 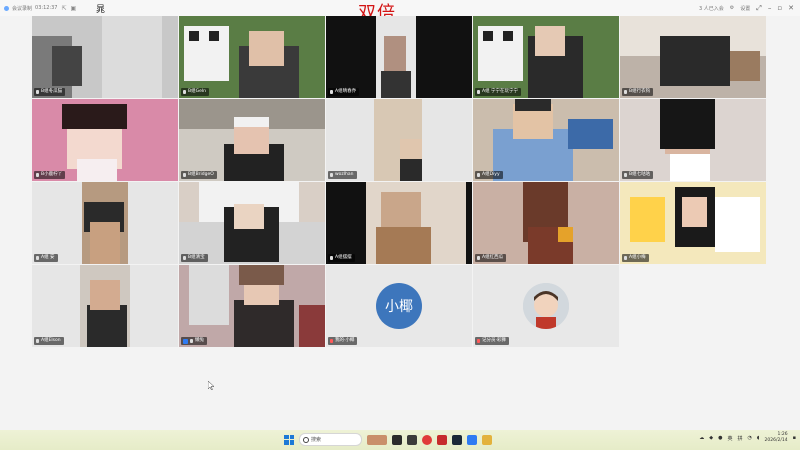 What do you see at coordinates (197, 91) in the screenshot?
I see `participant-name: B组Geln` at bounding box center [197, 91].